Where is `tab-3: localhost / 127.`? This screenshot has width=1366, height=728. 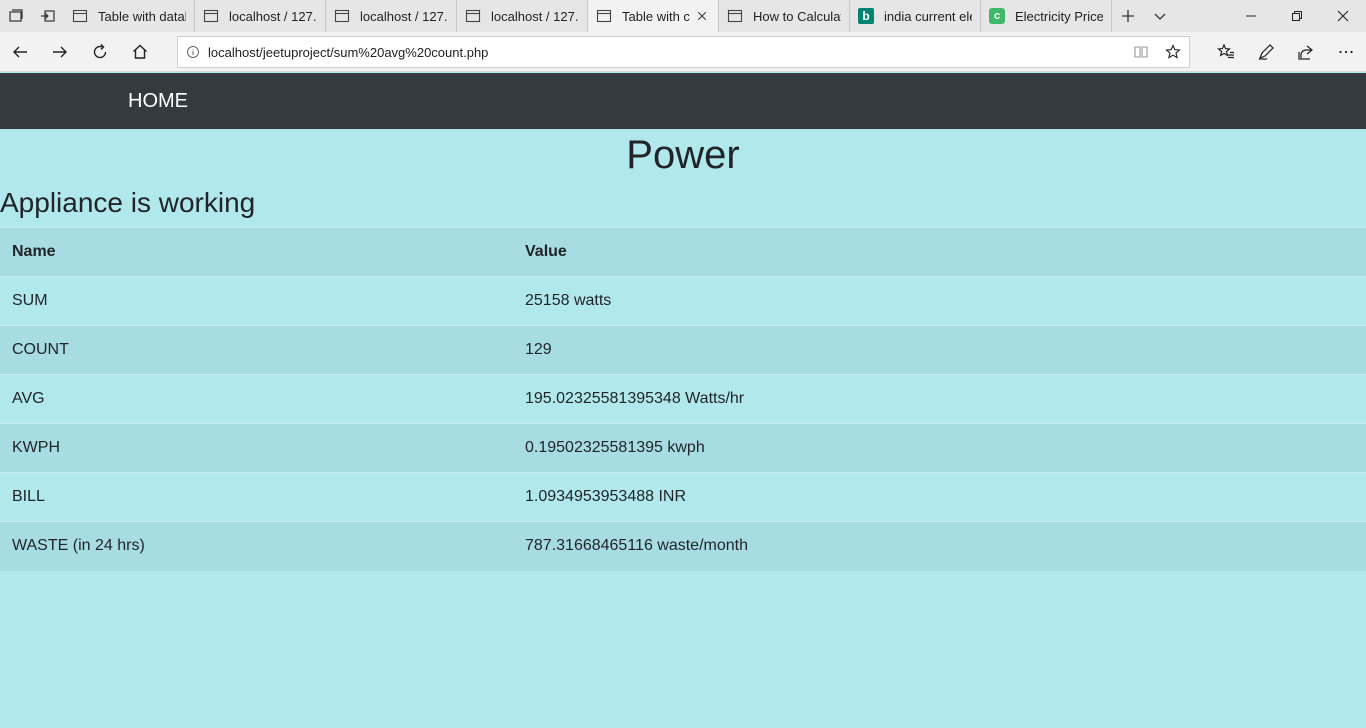 tab-3: localhost / 127. is located at coordinates (522, 16).